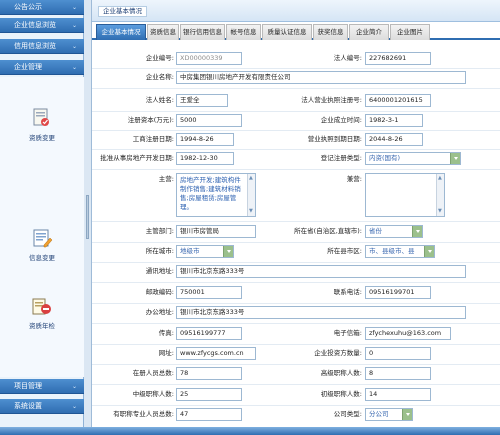 The height and width of the screenshot is (435, 500). I want to click on nav-company-browse: 企业信息浏览 ⌄, so click(42, 25).